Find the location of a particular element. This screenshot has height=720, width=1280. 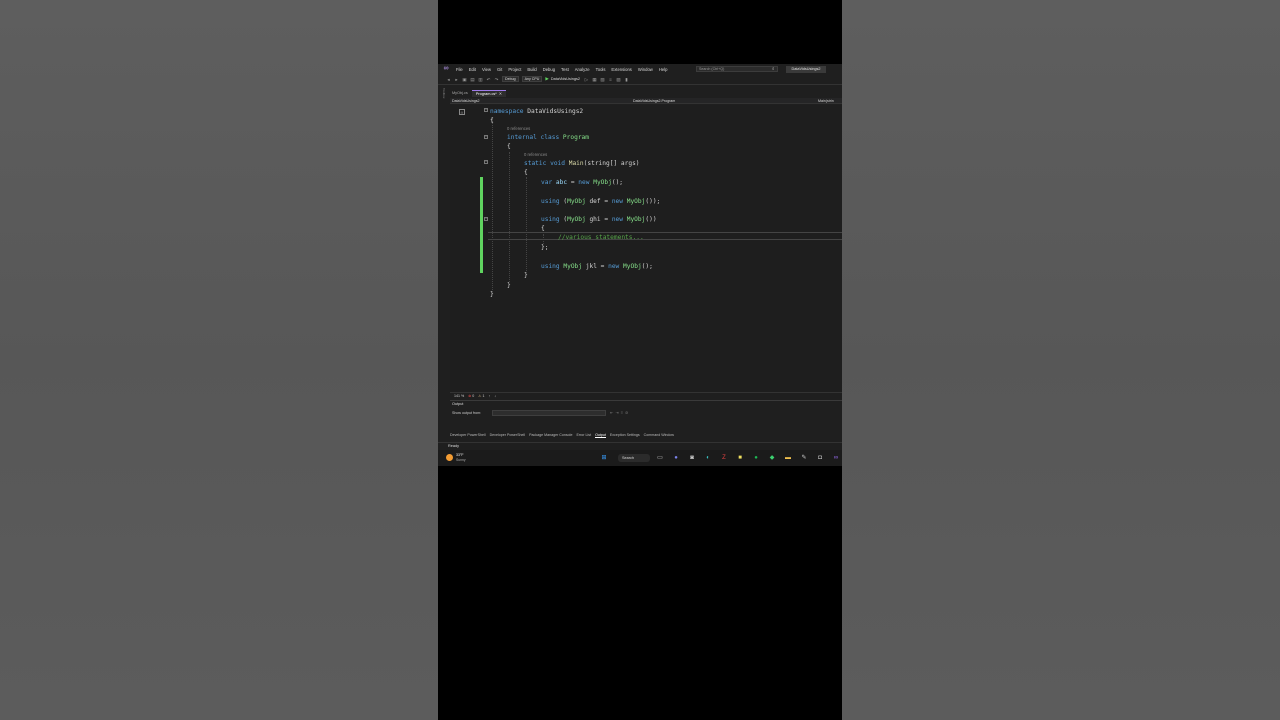

file-explorer-icon: ▬ is located at coordinates (788, 458).